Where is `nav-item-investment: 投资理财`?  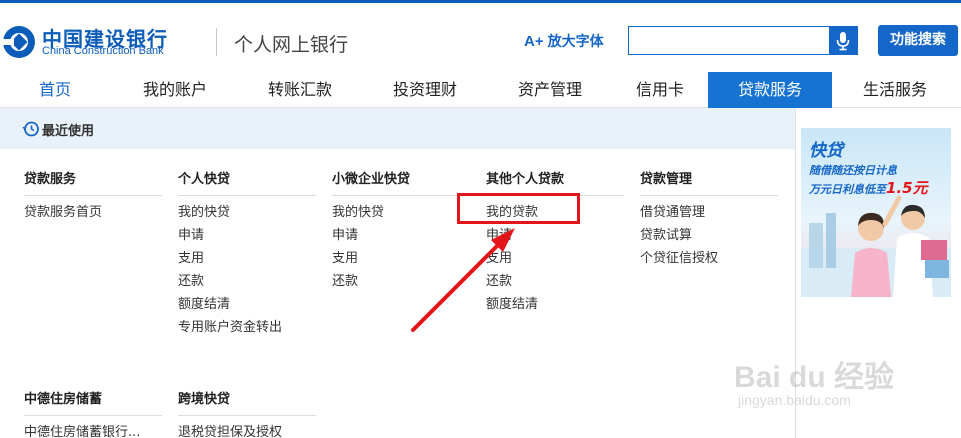 nav-item-investment: 投资理财 is located at coordinates (425, 90).